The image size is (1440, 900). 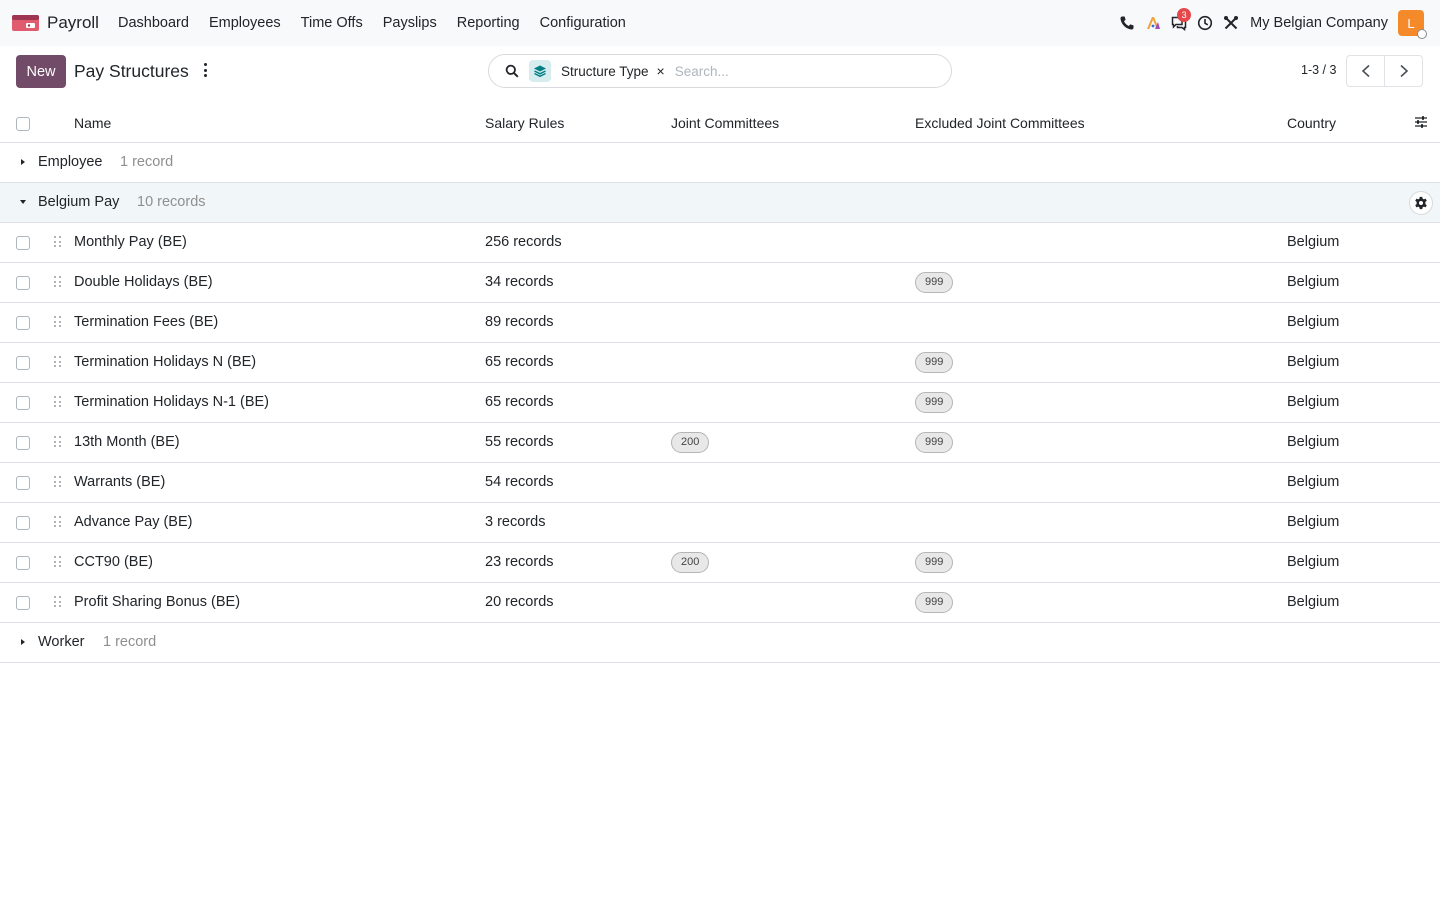 I want to click on table-row: Double Holidays (BE) 34 records 999 Belgium, so click(x=720, y=283).